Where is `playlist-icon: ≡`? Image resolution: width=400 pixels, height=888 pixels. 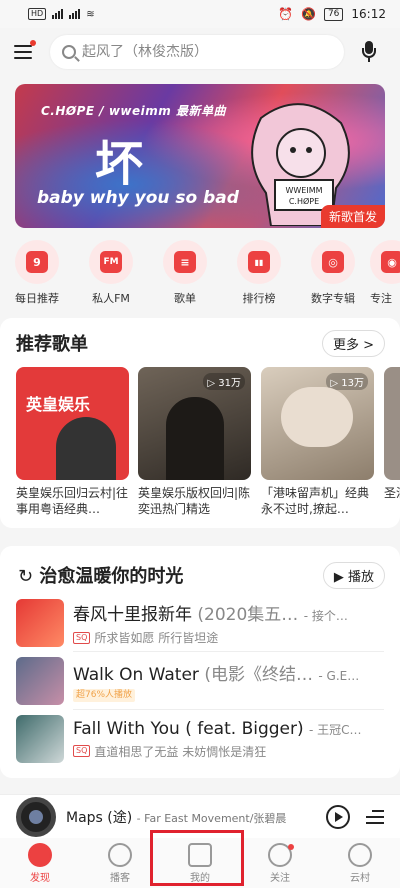
playlist-icon: ≡ is located at coordinates (185, 262).